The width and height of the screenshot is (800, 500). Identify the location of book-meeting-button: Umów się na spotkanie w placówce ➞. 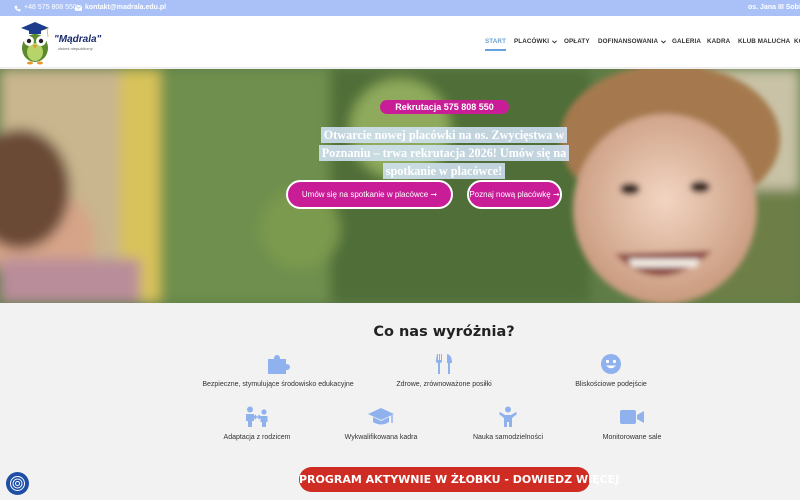
(369, 194).